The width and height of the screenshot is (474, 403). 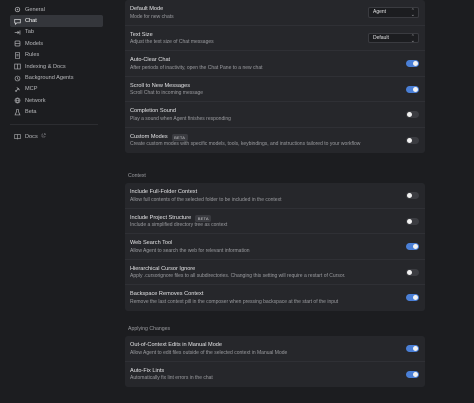 I want to click on completion-sound-toggle, so click(x=412, y=114).